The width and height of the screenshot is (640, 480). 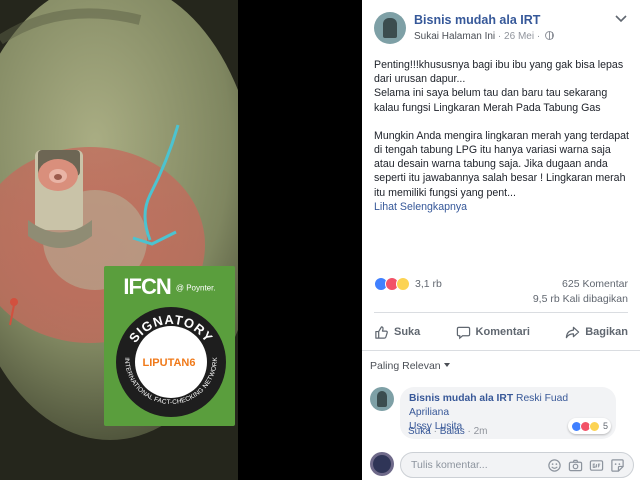 What do you see at coordinates (382, 399) in the screenshot?
I see `comment-avatar` at bounding box center [382, 399].